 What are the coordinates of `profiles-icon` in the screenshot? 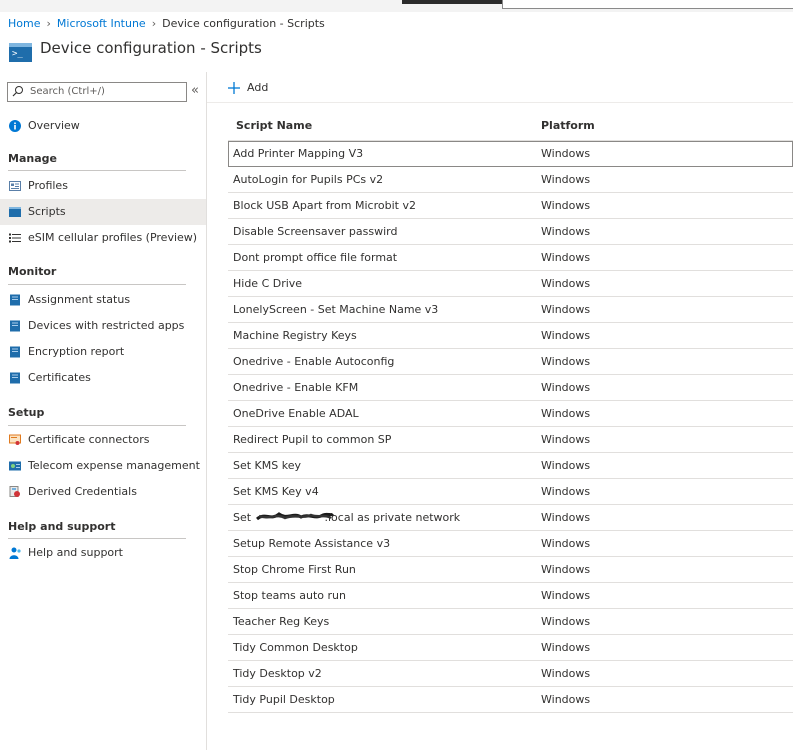 It's located at (15, 186).